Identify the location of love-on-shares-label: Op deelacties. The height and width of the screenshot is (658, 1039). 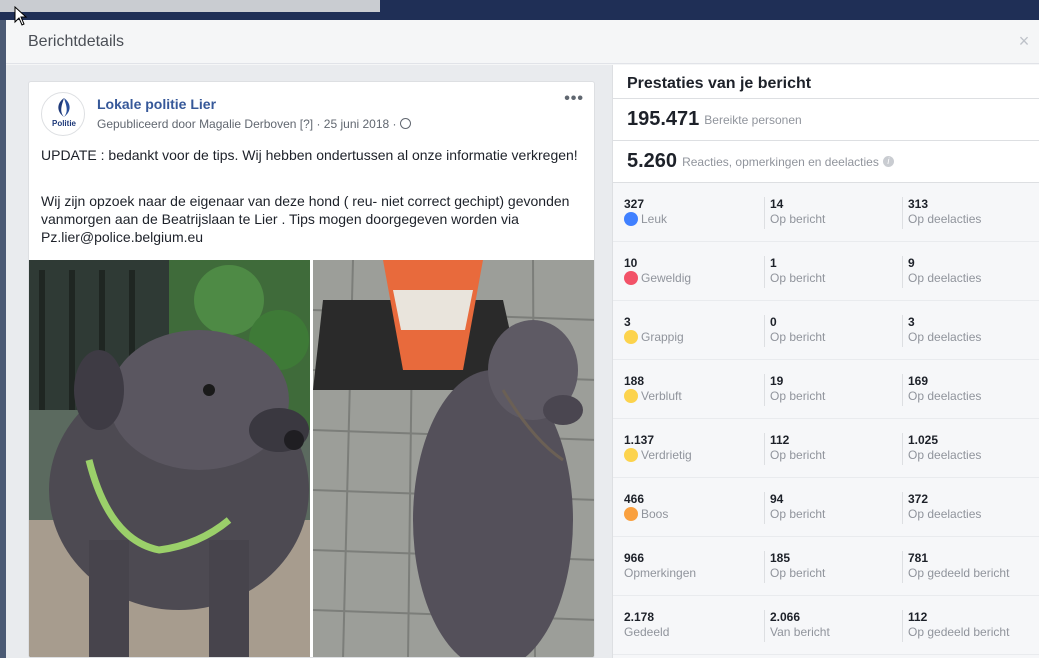
(945, 278).